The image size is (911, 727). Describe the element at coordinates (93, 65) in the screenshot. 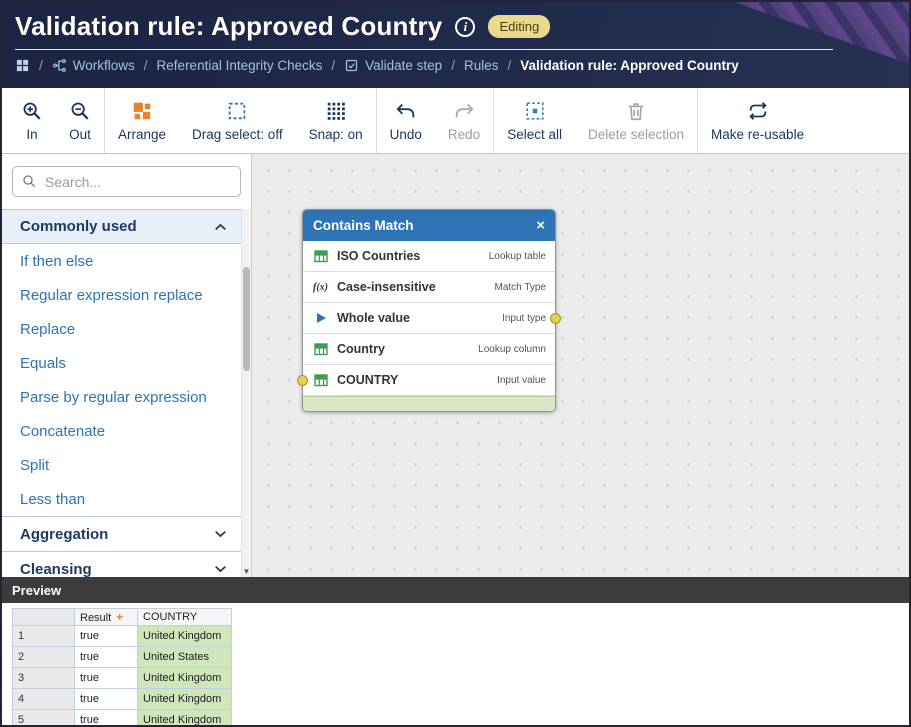

I see `breadcrumb-item-workflows: Workflows` at that location.